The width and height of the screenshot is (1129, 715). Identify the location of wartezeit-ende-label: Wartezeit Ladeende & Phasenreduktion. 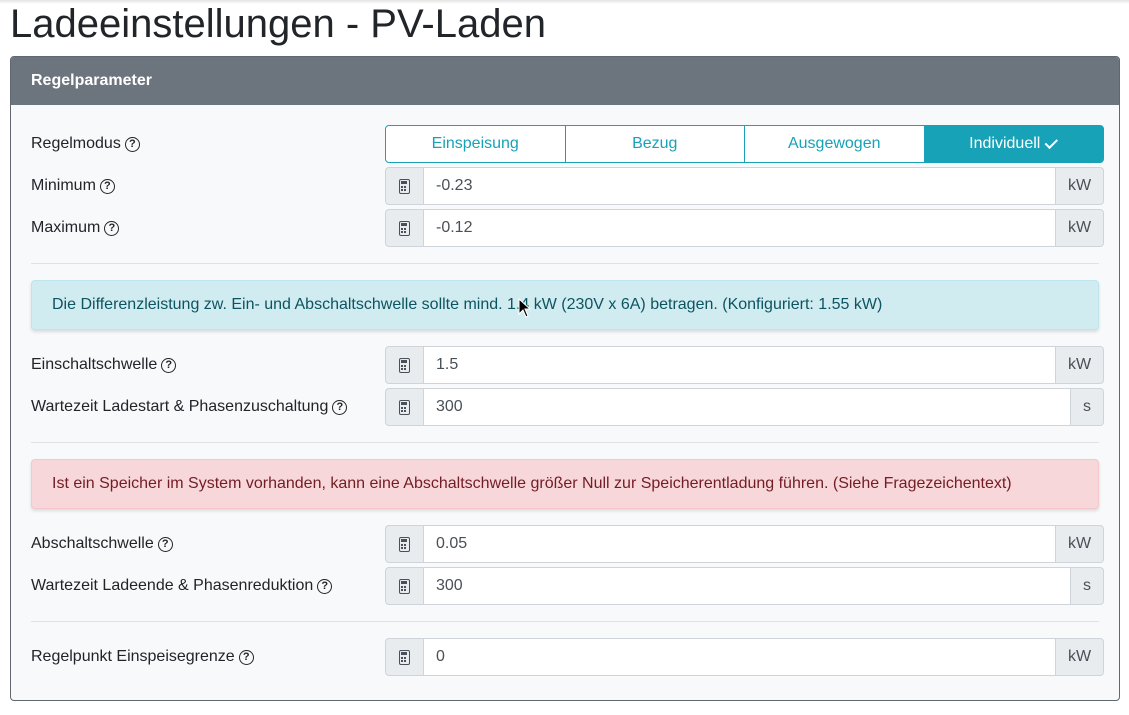
(172, 585).